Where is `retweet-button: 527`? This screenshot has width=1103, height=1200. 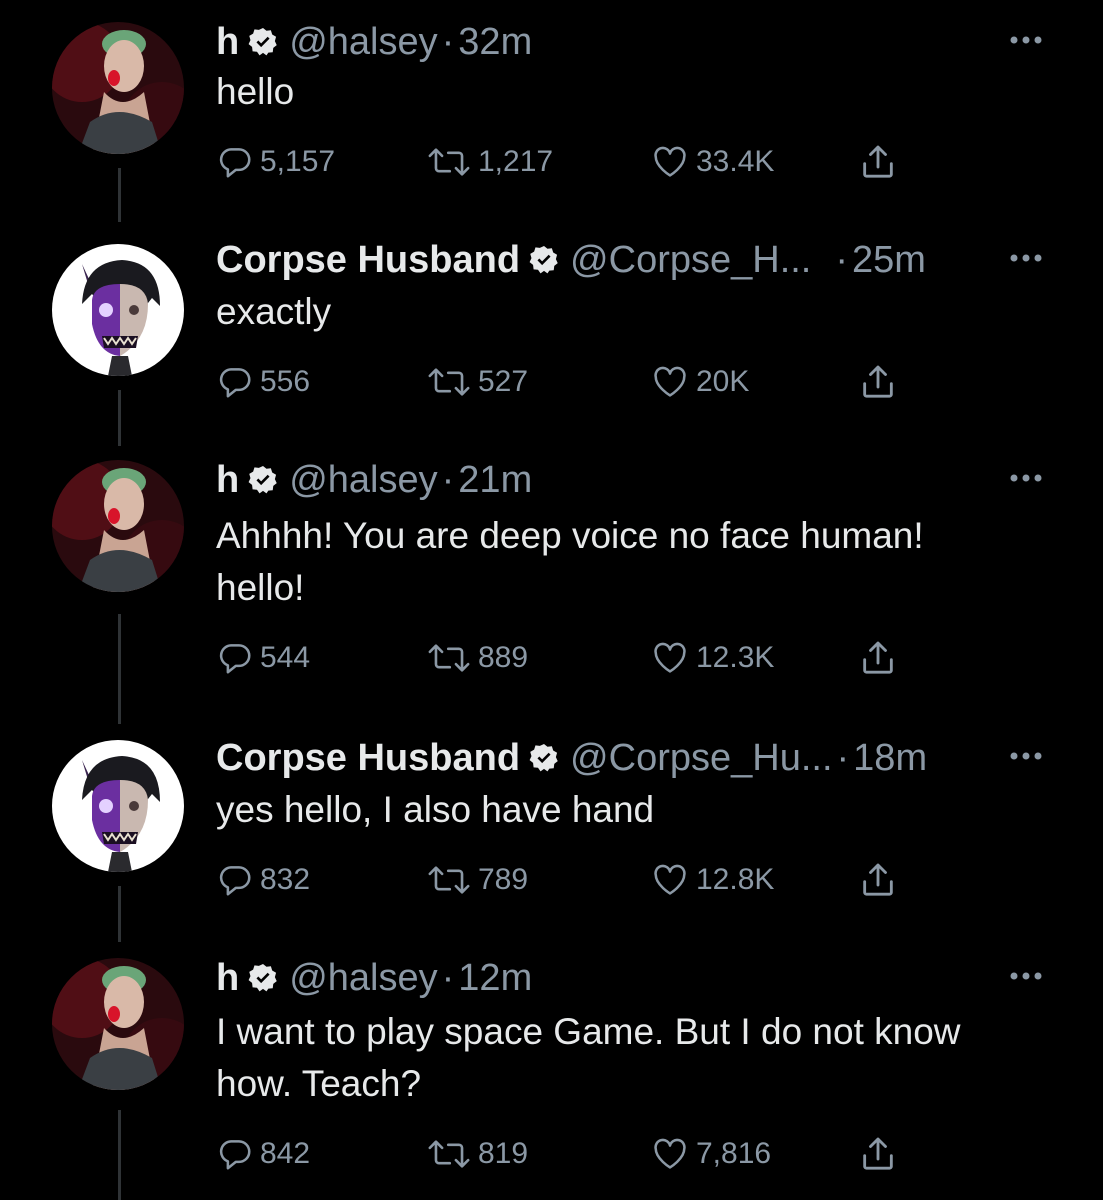 retweet-button: 527 is located at coordinates (477, 382).